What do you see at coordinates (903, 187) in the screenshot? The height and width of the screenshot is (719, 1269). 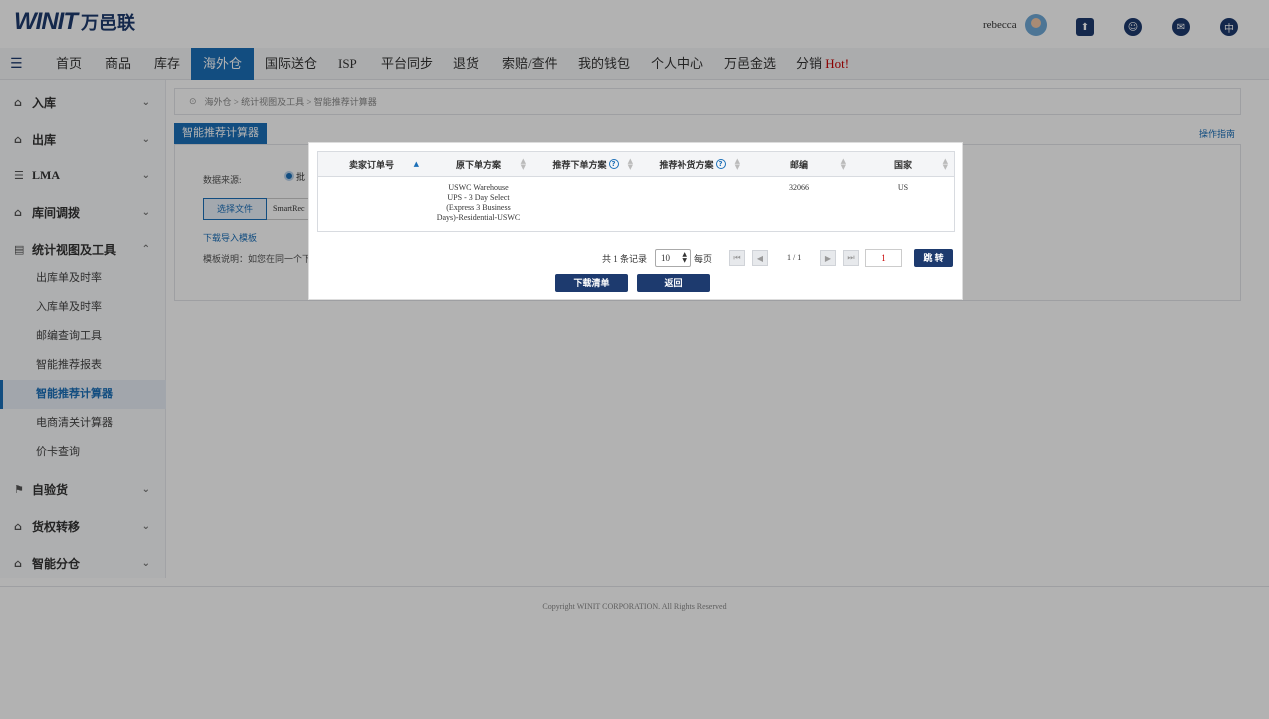 I see `cell-country: US` at bounding box center [903, 187].